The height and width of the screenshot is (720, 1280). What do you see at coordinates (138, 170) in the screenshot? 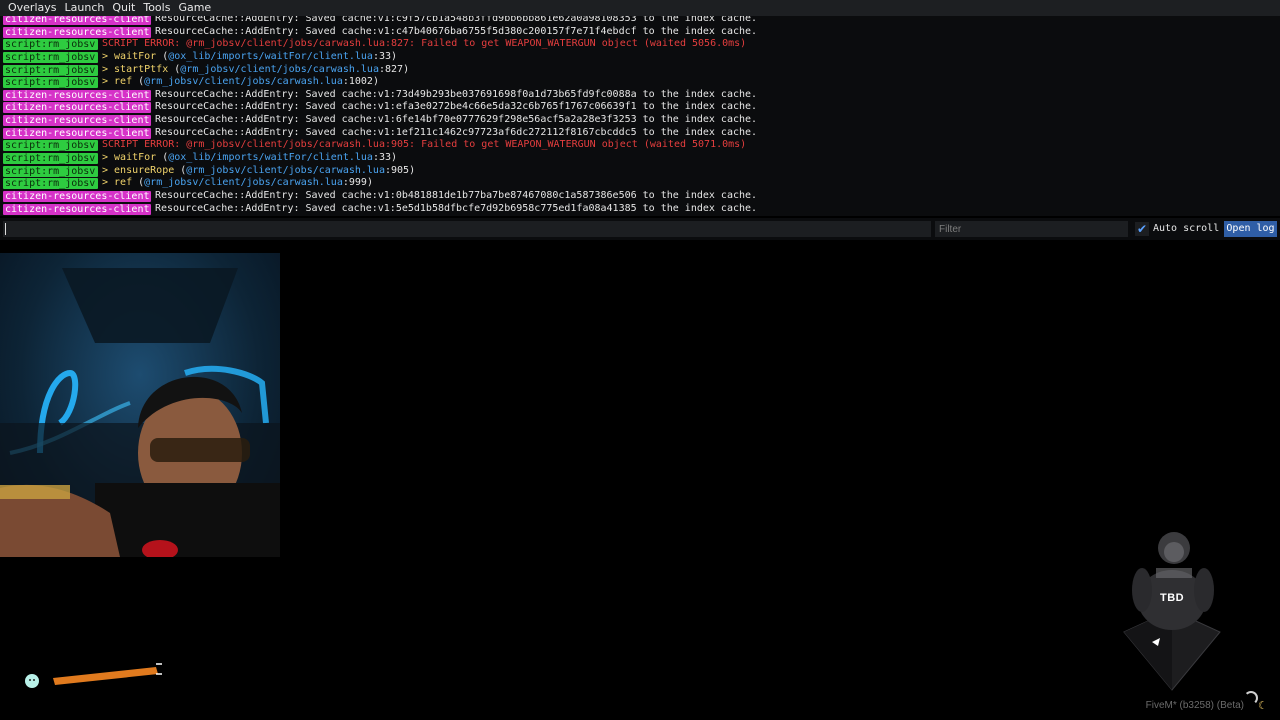
I see `trace-function: > ensureRope` at bounding box center [138, 170].